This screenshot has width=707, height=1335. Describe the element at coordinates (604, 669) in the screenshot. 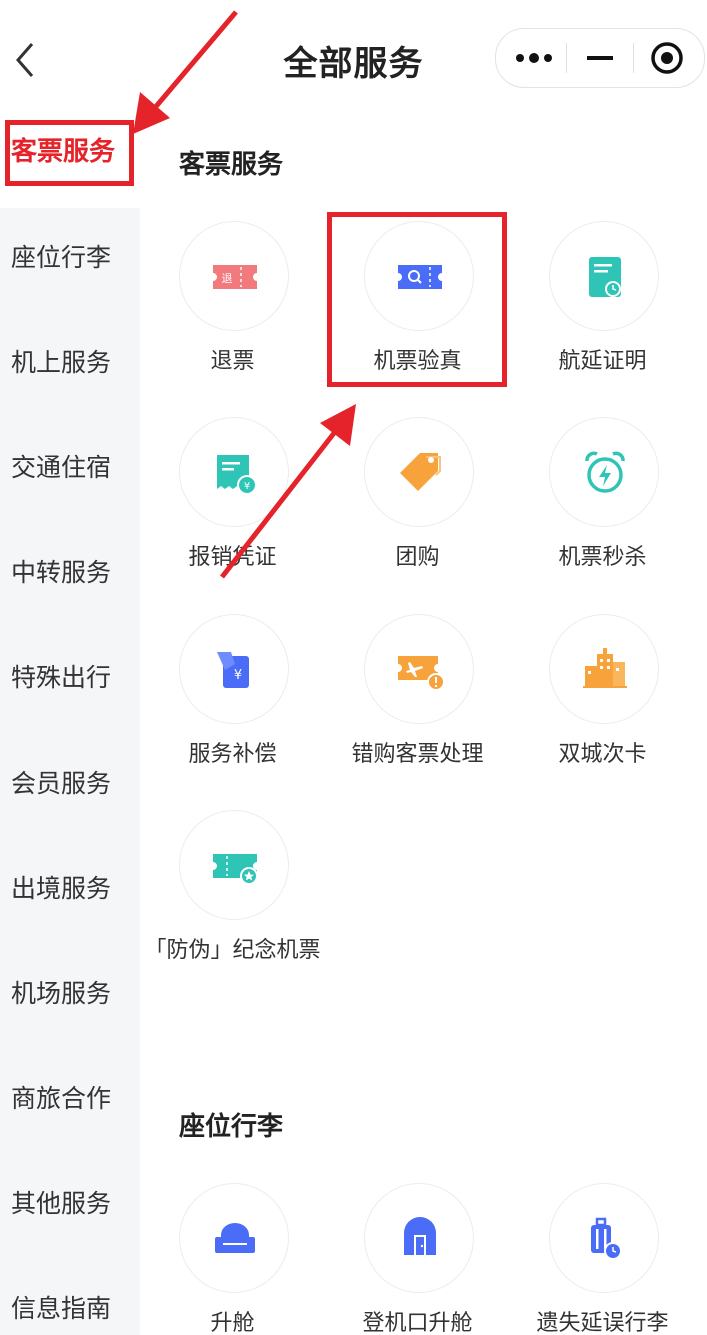

I see `dual-city-card-icon` at that location.